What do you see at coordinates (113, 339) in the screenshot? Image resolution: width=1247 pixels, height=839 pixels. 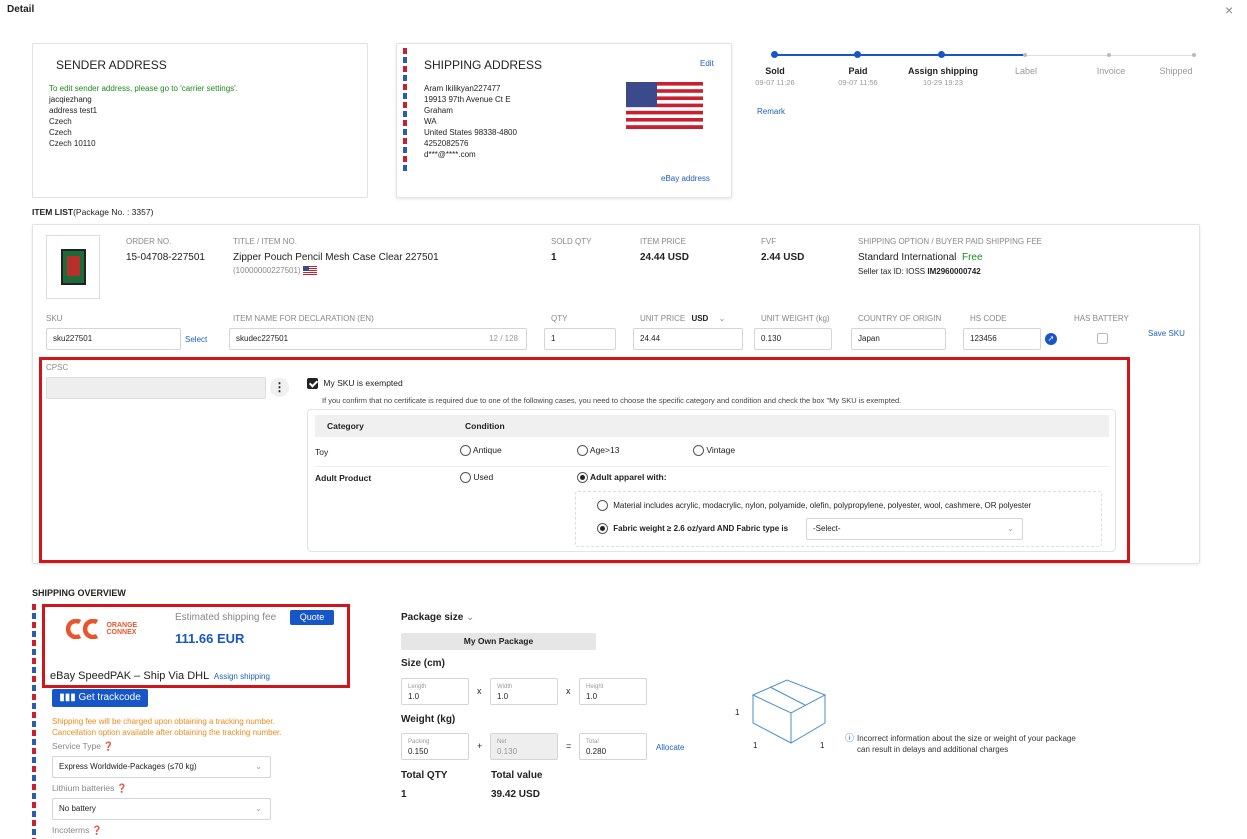 I see `sku-input: sku227501` at bounding box center [113, 339].